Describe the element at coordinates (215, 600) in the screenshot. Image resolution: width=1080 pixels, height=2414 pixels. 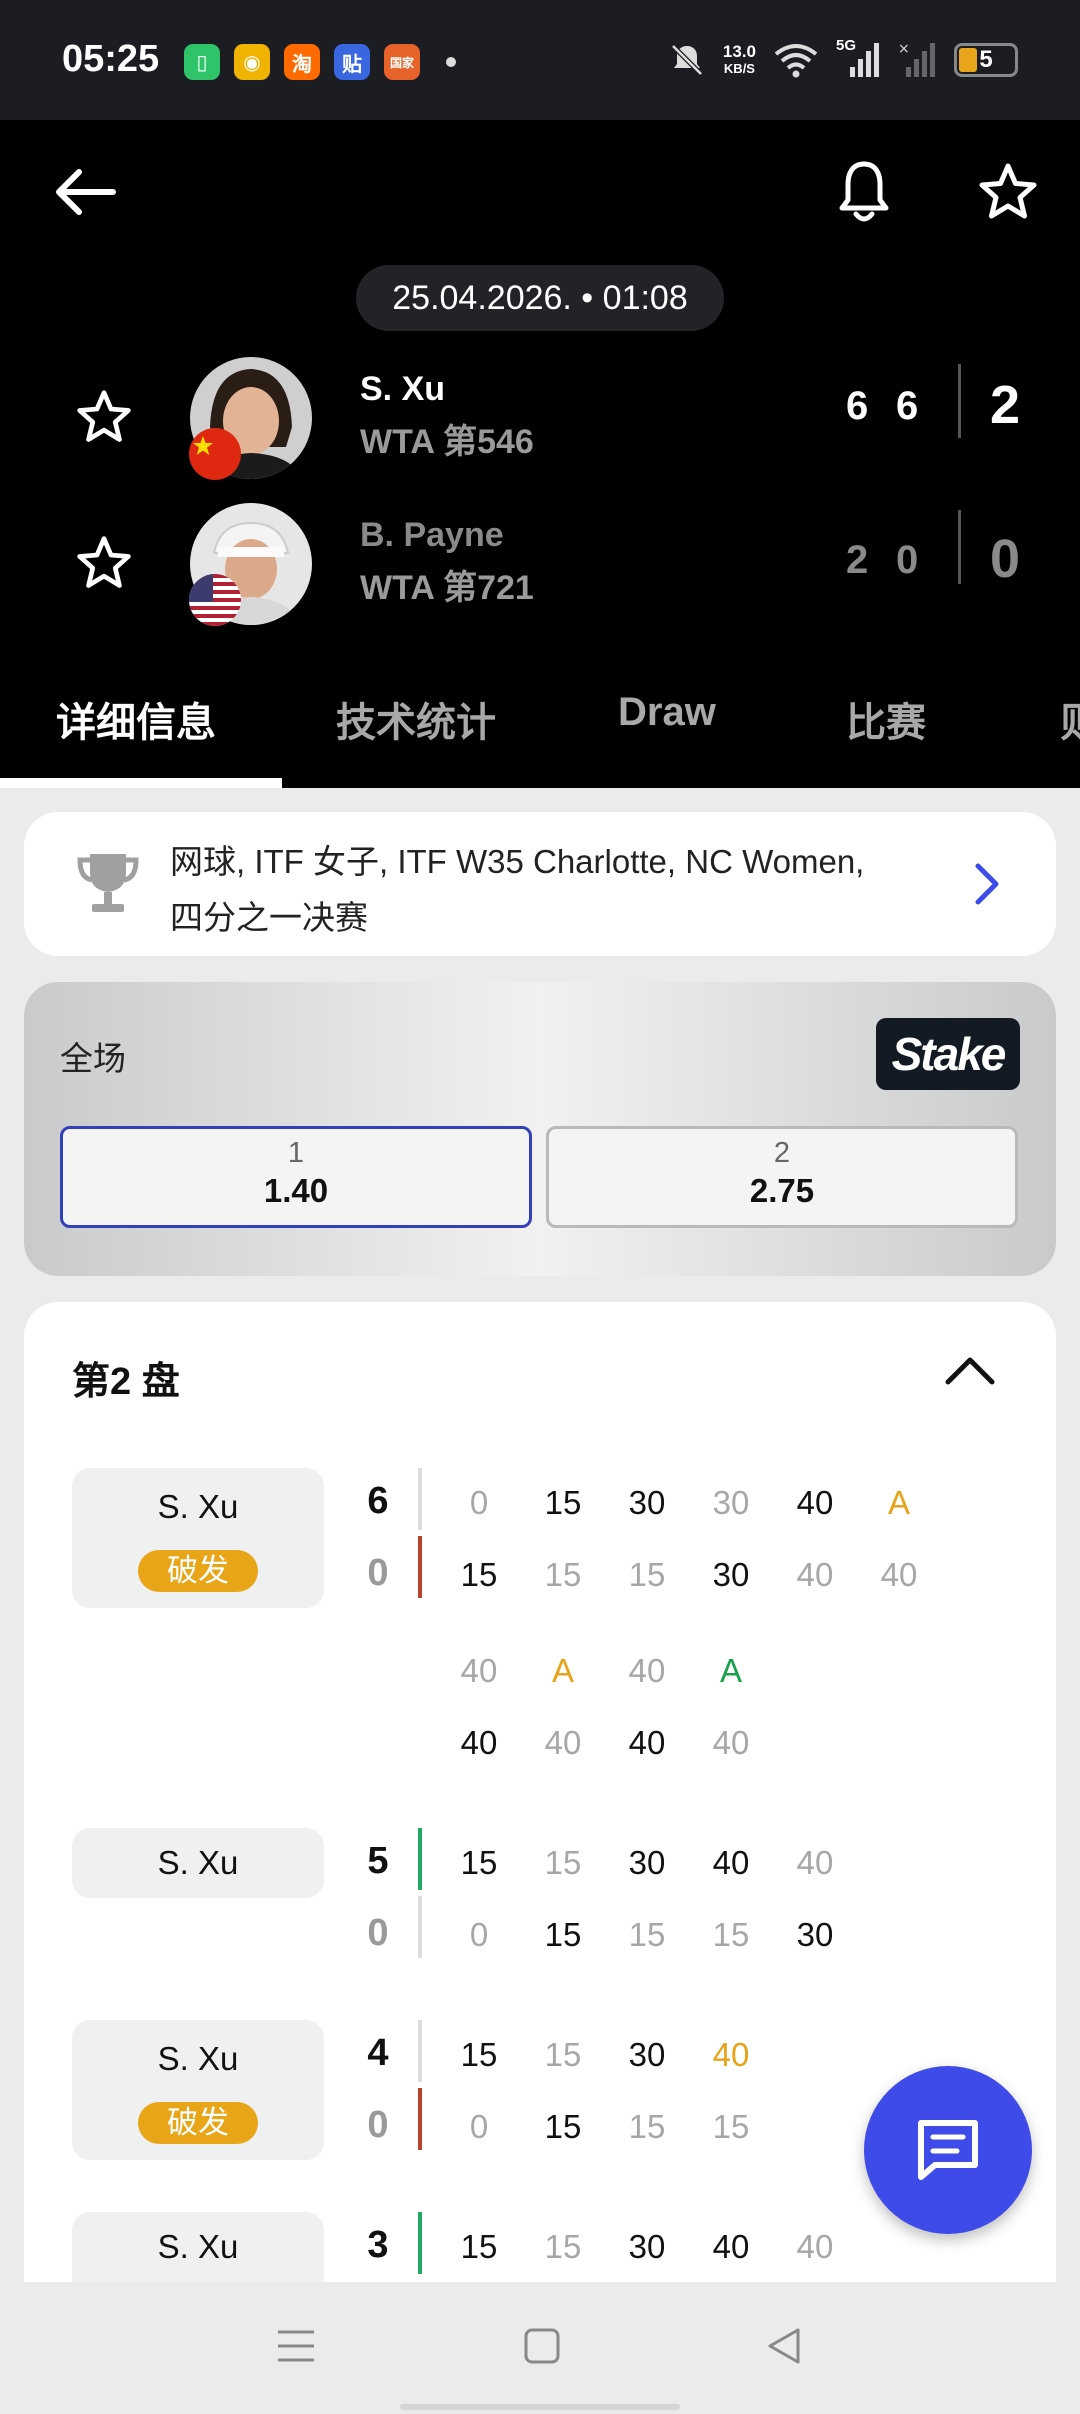
I see `usa-flag-icon` at that location.